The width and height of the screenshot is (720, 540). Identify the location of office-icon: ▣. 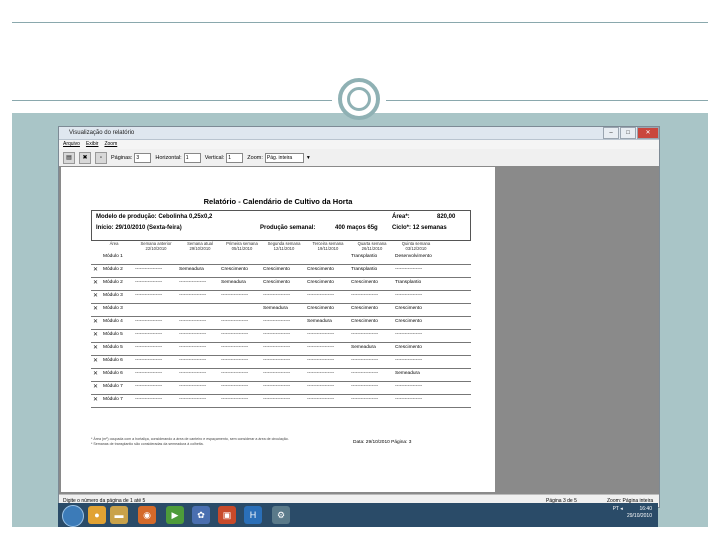
(227, 515).